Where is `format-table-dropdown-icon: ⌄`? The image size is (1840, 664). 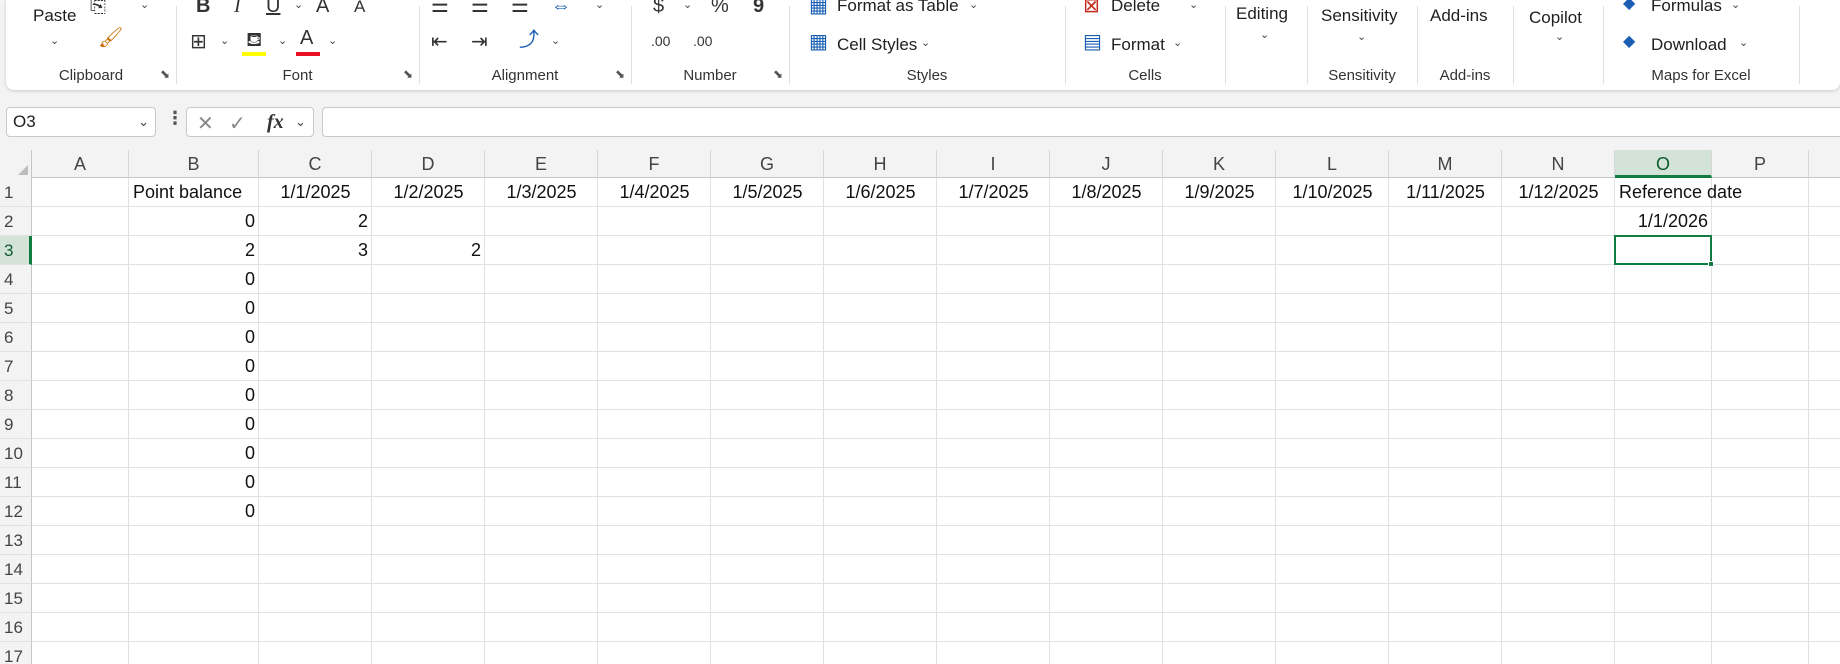 format-table-dropdown-icon: ⌄ is located at coordinates (973, 5).